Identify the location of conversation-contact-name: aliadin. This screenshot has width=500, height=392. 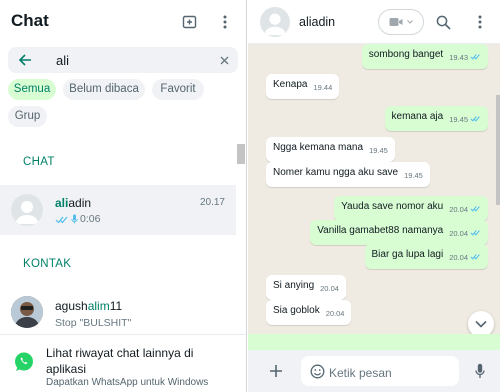
(317, 22).